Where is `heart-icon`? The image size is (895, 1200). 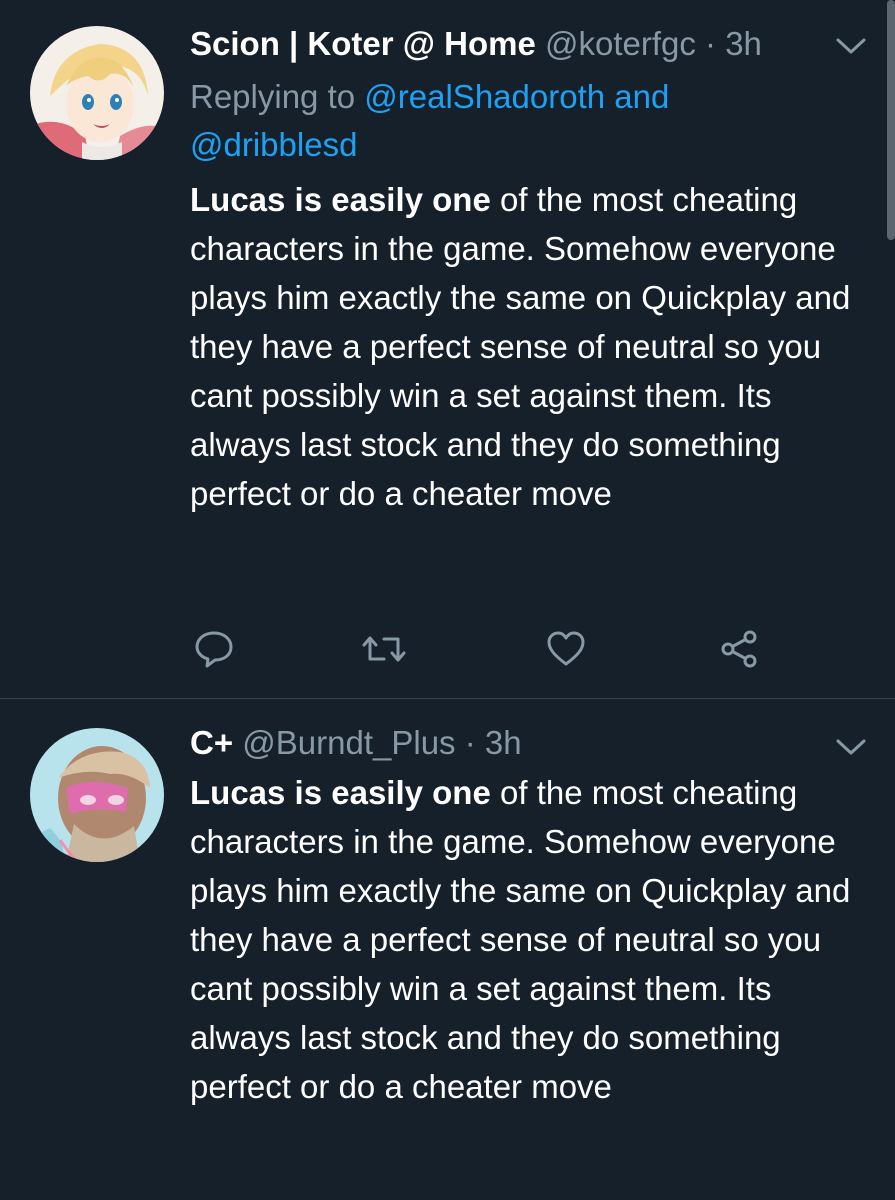 heart-icon is located at coordinates (566, 648).